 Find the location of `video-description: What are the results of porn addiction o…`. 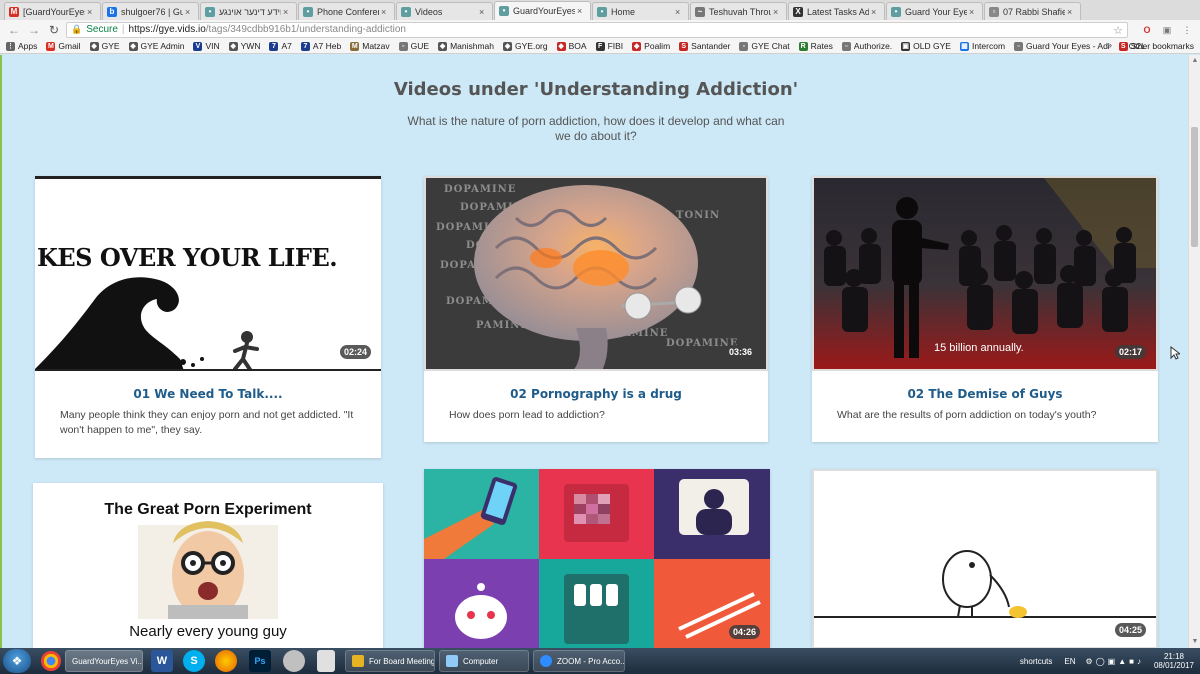

video-description: What are the results of porn addiction o… is located at coordinates (967, 415).